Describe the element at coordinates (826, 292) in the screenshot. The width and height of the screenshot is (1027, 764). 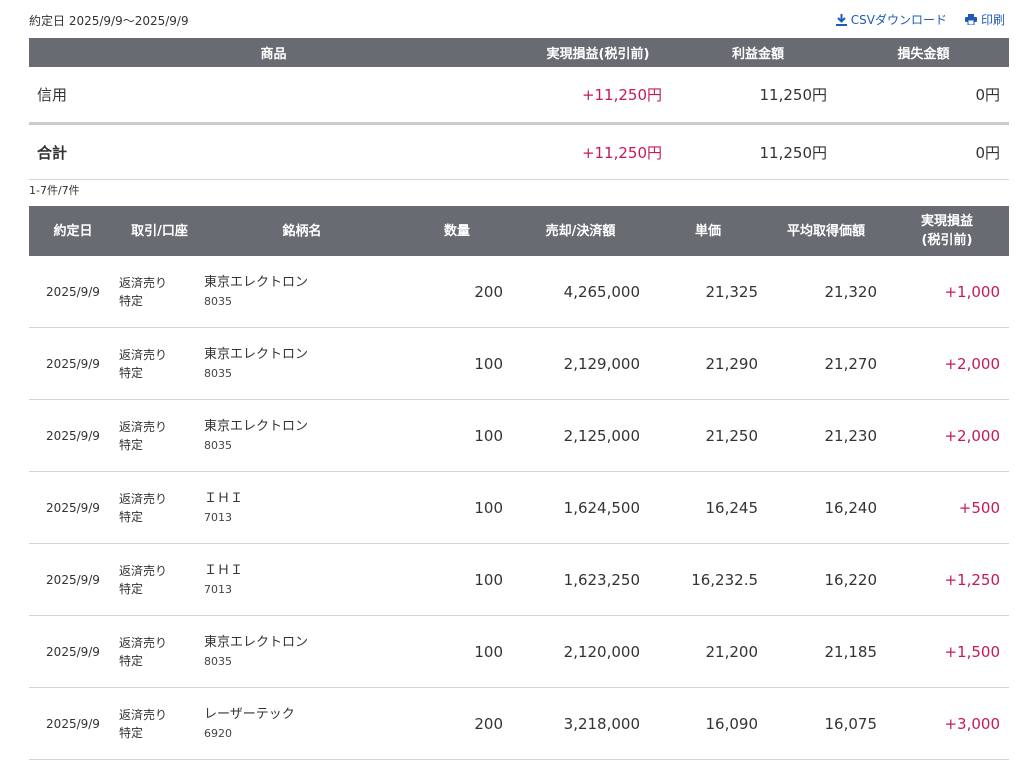
I see `row-avg: 21,320` at that location.